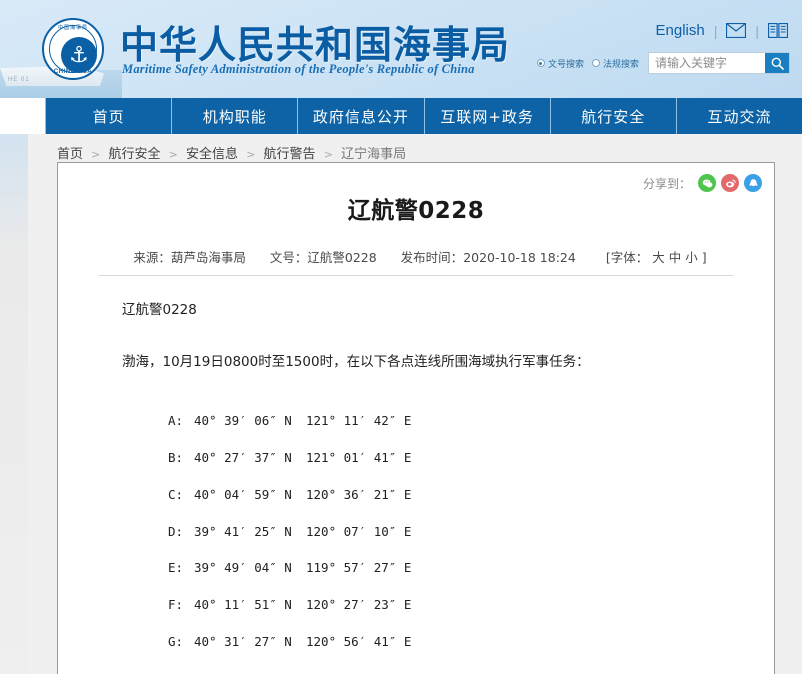 Image resolution: width=802 pixels, height=674 pixels. I want to click on coordinate-label-b: B:, so click(176, 458).